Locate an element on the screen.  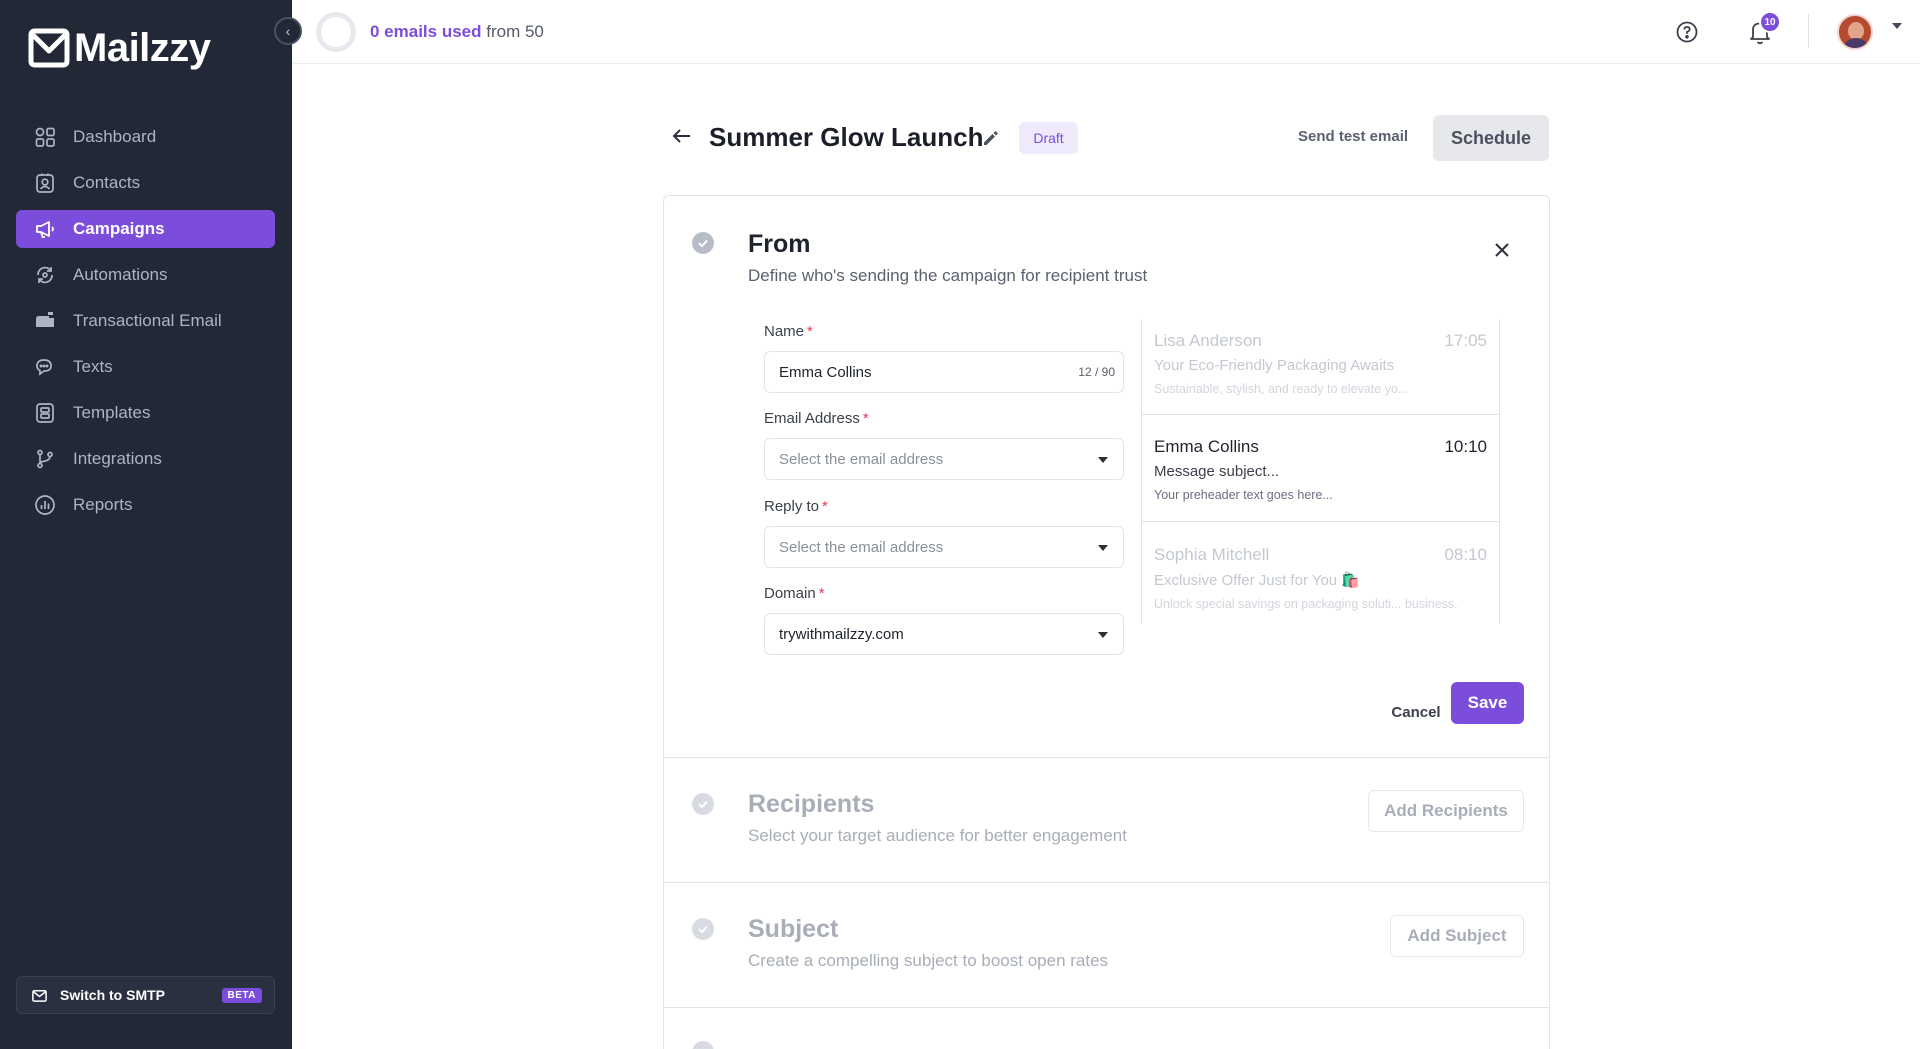
usage-text: 0 emails used from 50 is located at coordinates (457, 32).